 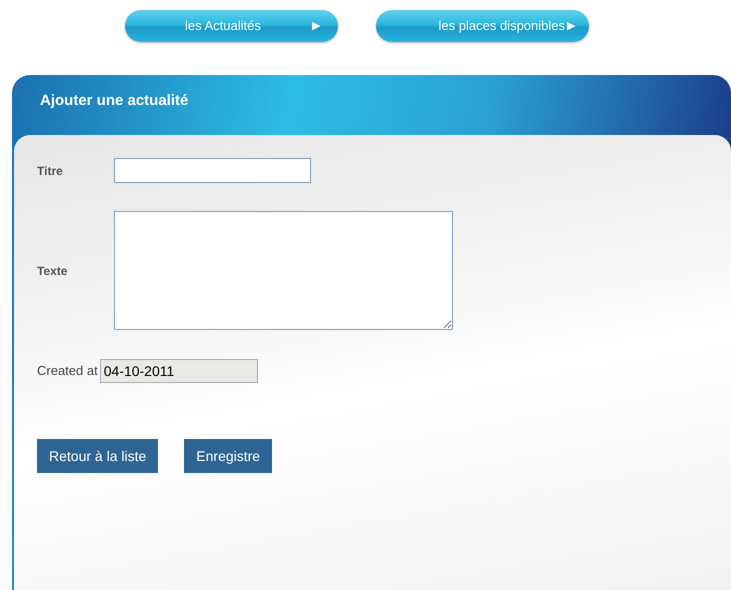 What do you see at coordinates (212, 170) in the screenshot?
I see `input-field` at bounding box center [212, 170].